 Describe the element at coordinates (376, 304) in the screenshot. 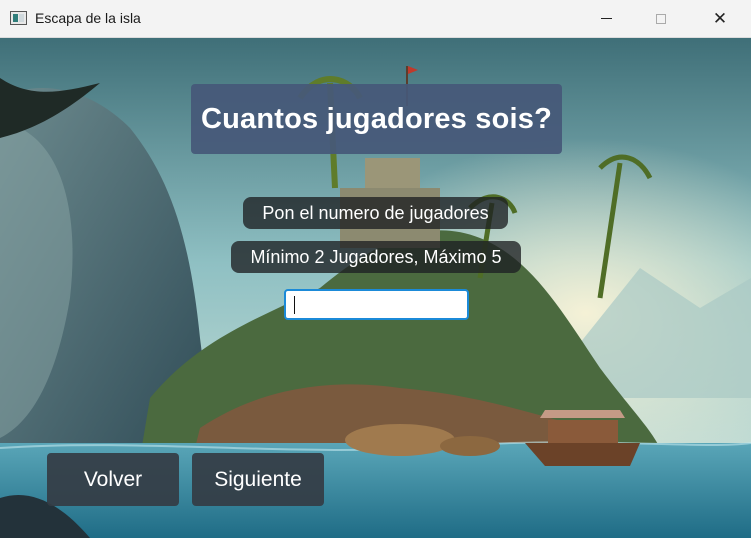

I see `player-count-input` at that location.